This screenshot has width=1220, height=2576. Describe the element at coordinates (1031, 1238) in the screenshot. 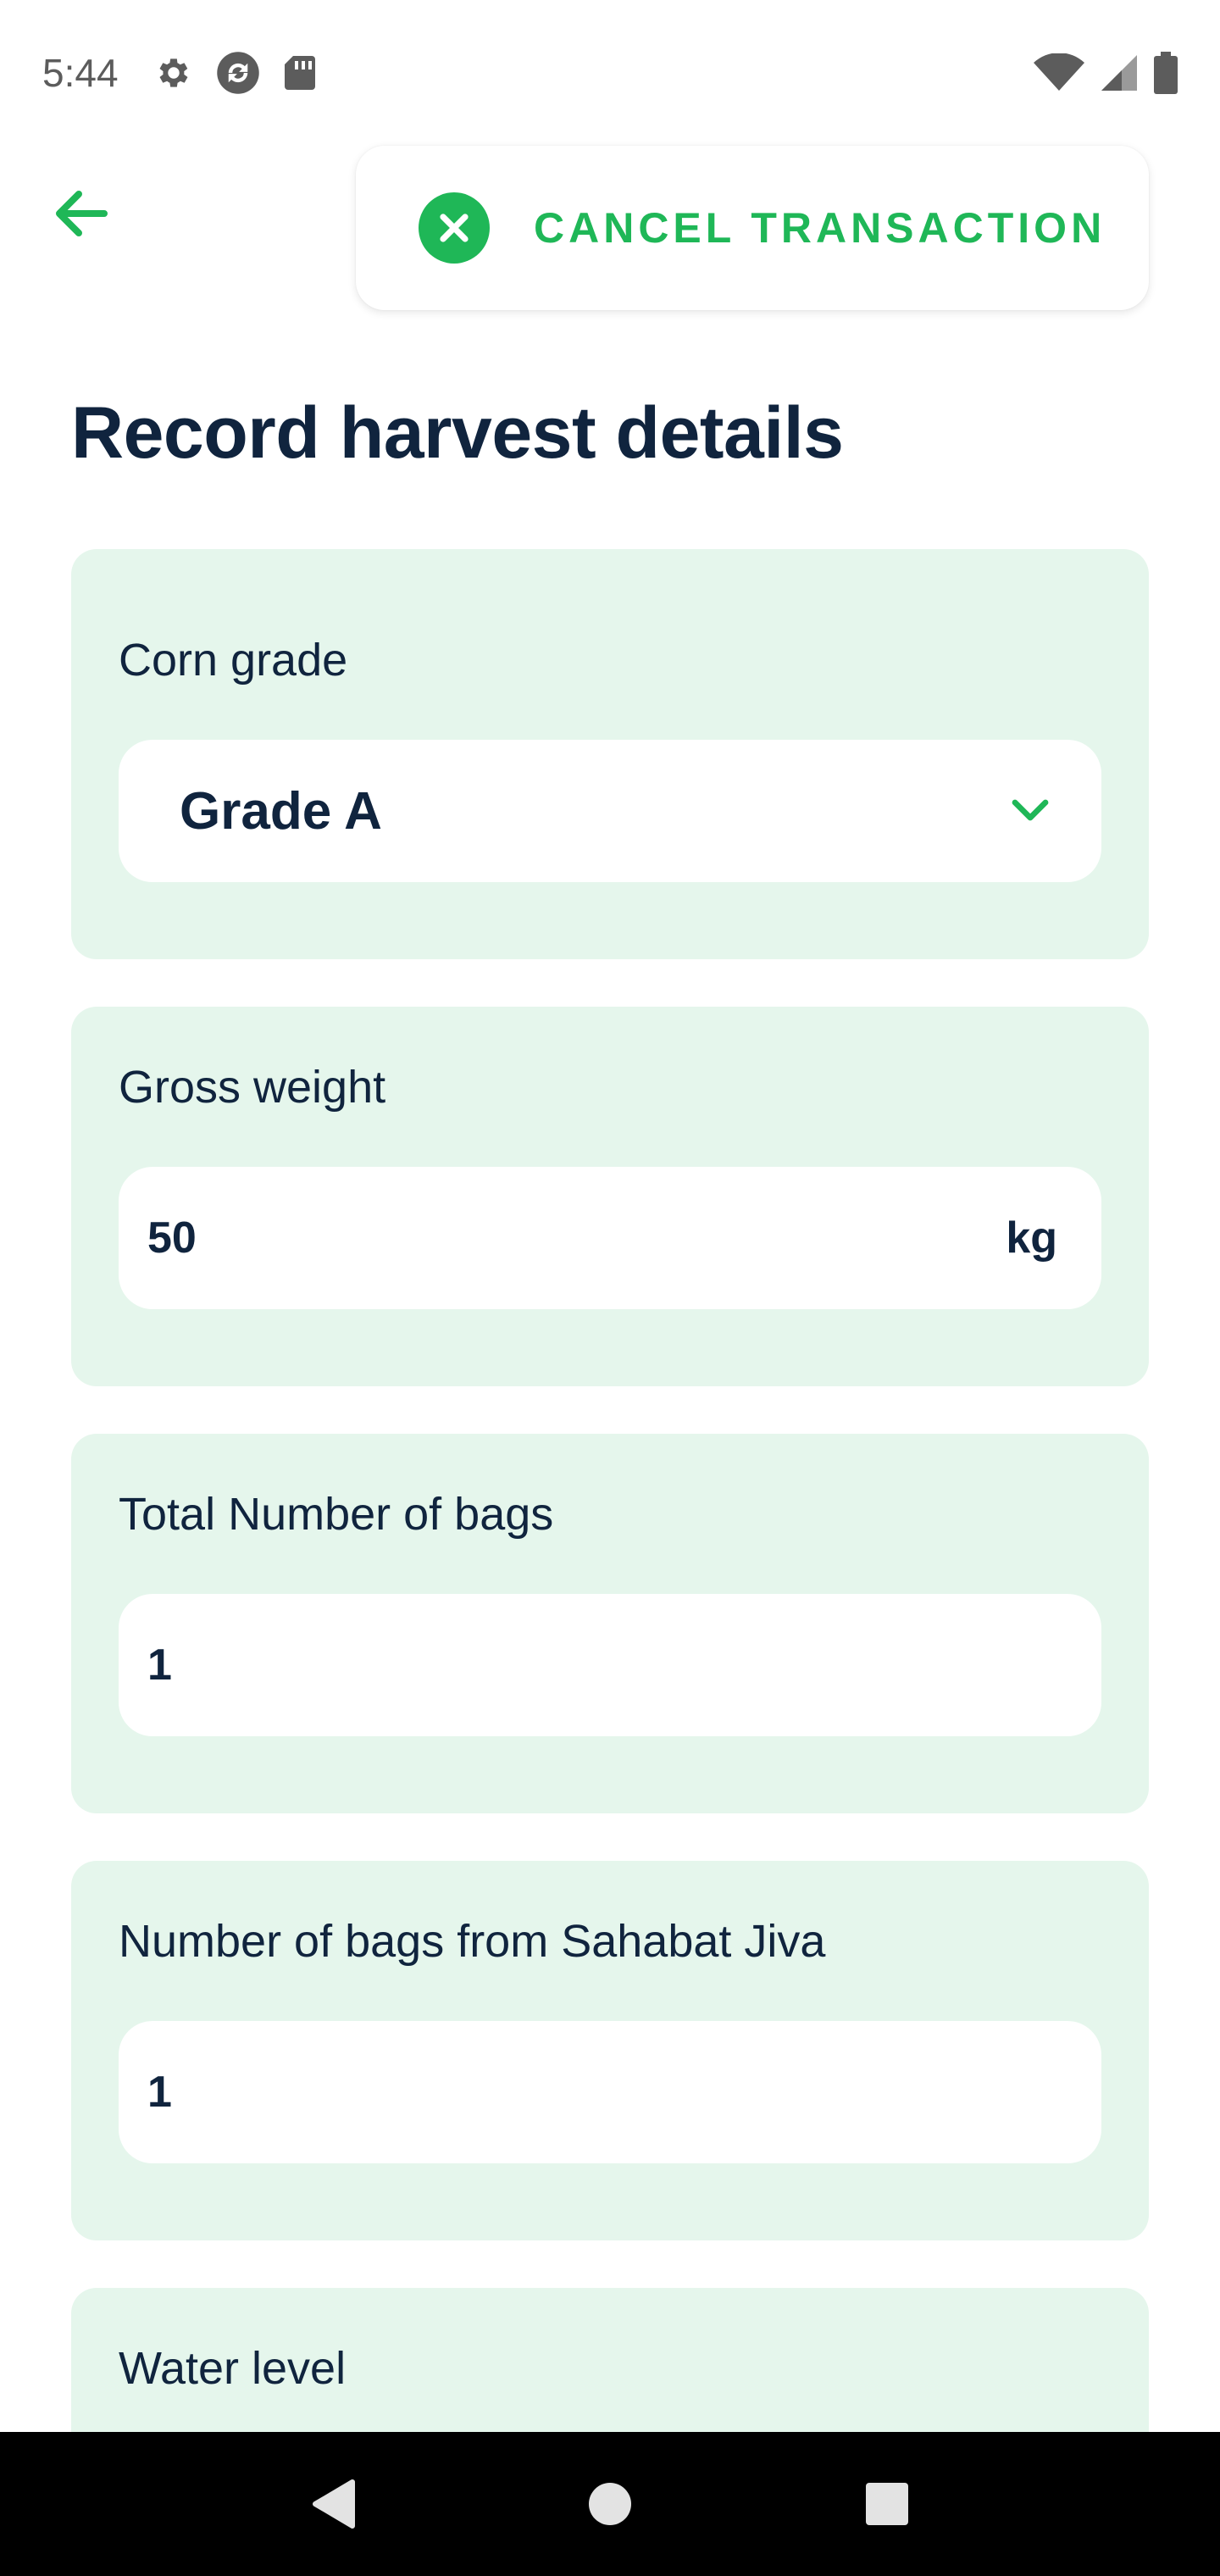

I see `weight-unit: kg` at that location.